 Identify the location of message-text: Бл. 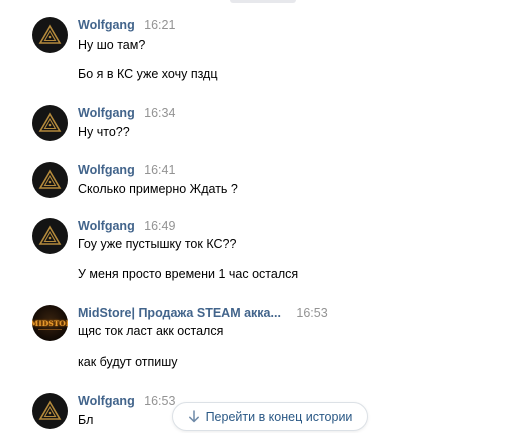
(86, 420).